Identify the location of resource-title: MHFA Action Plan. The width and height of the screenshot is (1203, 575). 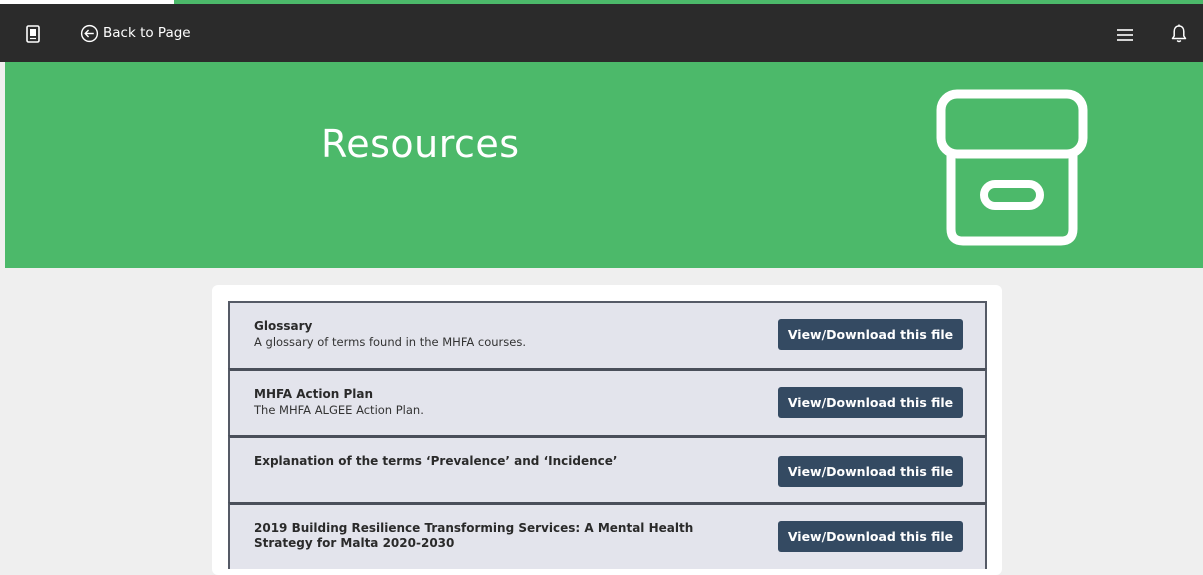
(314, 394).